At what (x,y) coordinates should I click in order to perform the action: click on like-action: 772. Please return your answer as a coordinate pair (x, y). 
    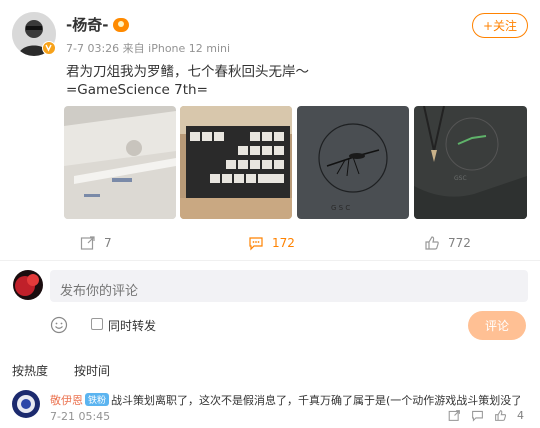
    Looking at the image, I should click on (447, 243).